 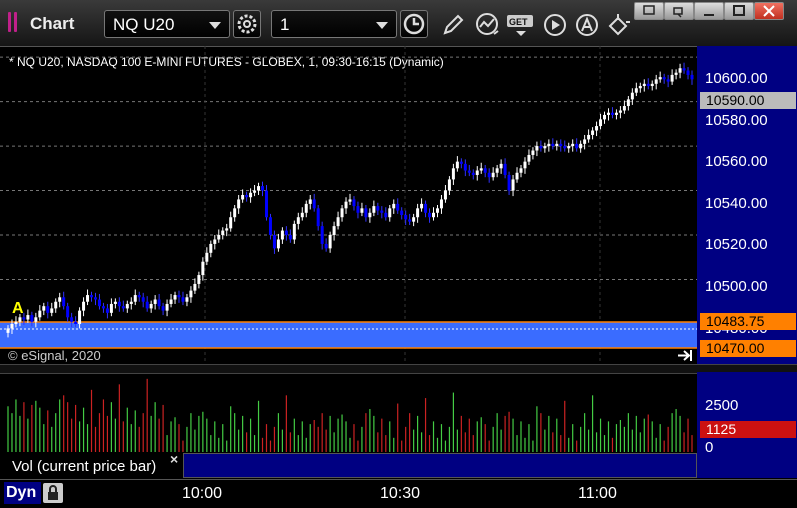 I want to click on pin-button, so click(x=649, y=11).